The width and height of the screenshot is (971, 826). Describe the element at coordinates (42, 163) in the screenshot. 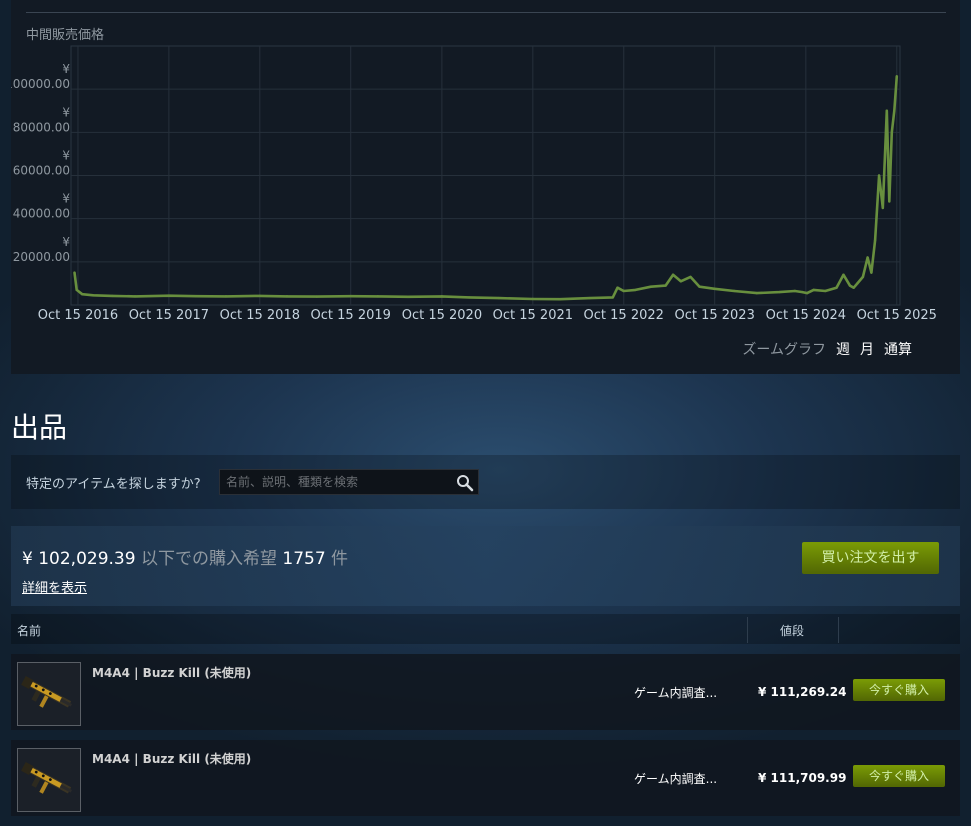

I see `y-tick-label: ¥60000.00` at that location.